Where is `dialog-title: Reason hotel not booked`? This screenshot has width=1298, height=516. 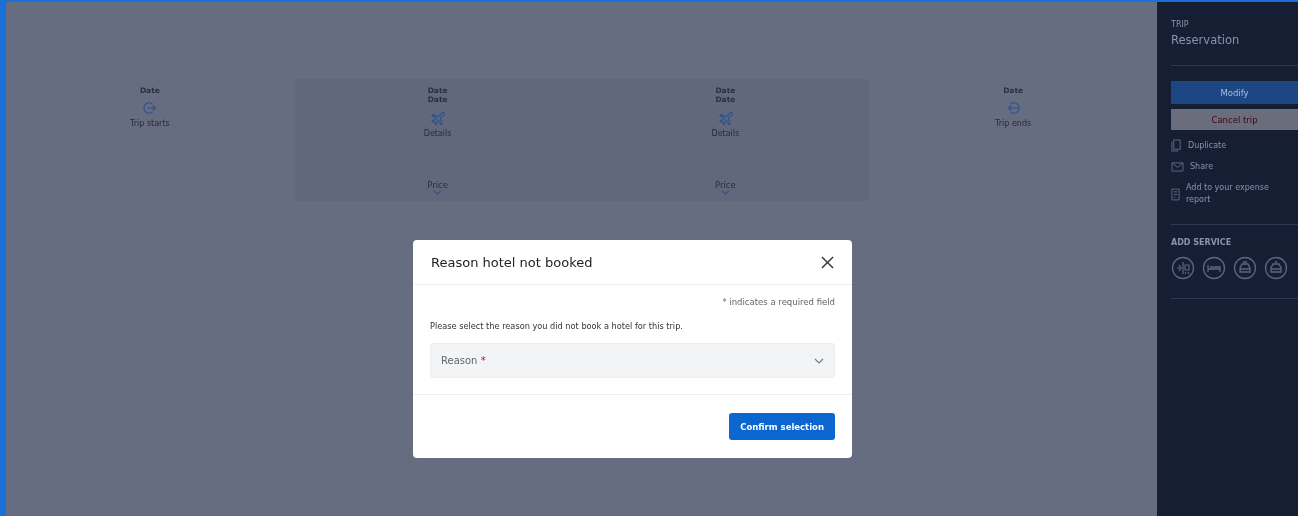 dialog-title: Reason hotel not booked is located at coordinates (512, 262).